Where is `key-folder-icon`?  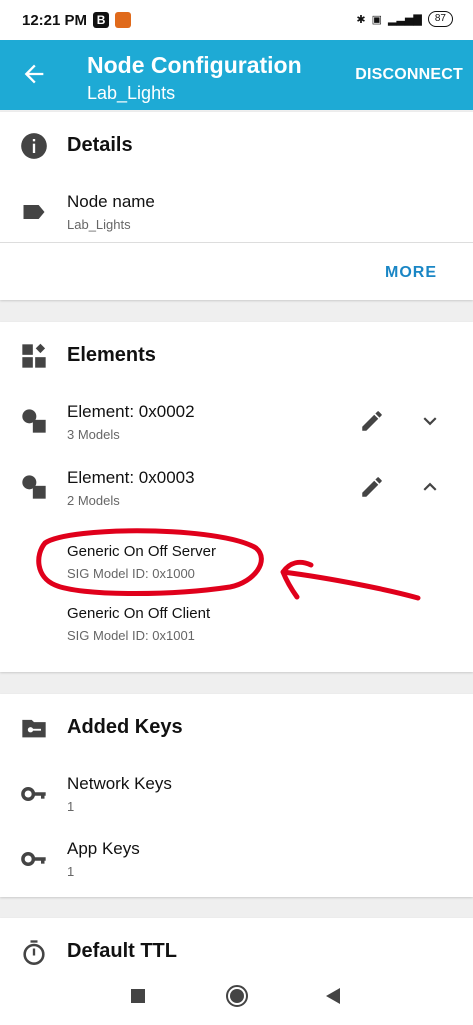 key-folder-icon is located at coordinates (34, 728).